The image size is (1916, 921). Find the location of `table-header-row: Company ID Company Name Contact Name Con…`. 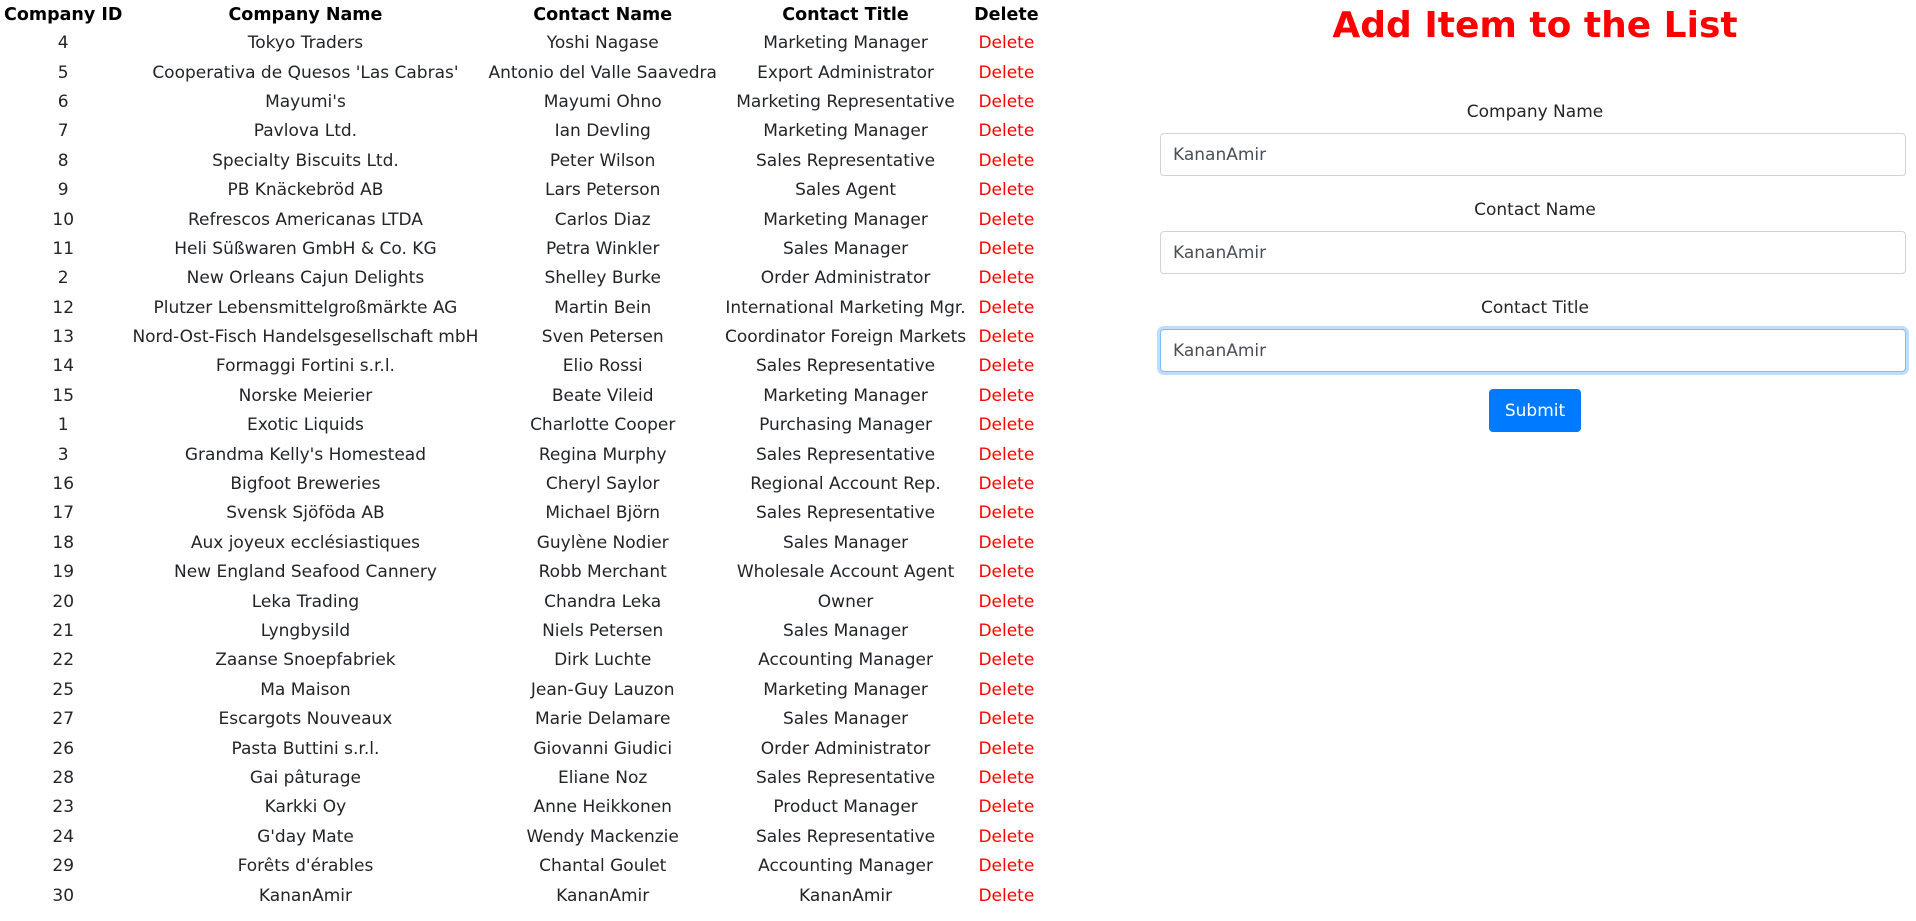

table-header-row: Company ID Company Name Contact Name Con… is located at coordinates (521, 14).